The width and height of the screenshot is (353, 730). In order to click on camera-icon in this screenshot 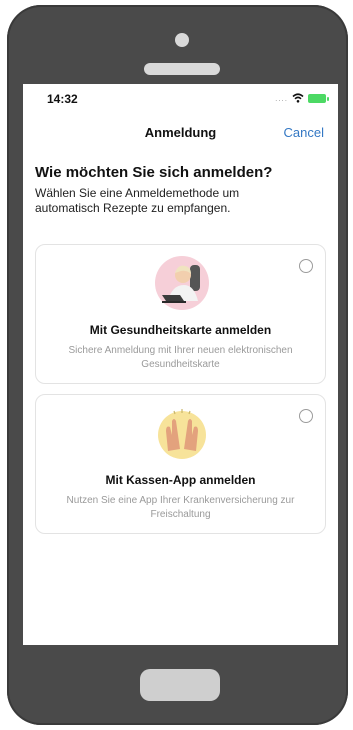, I will do `click(182, 40)`.